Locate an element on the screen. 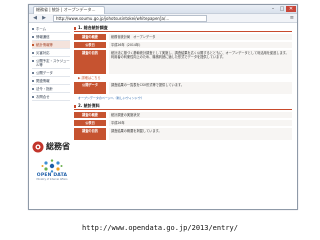 Image resolution: width=320 pixels, height=240 pixels. sidebar-item-contact: お問合せ is located at coordinates (51, 97).